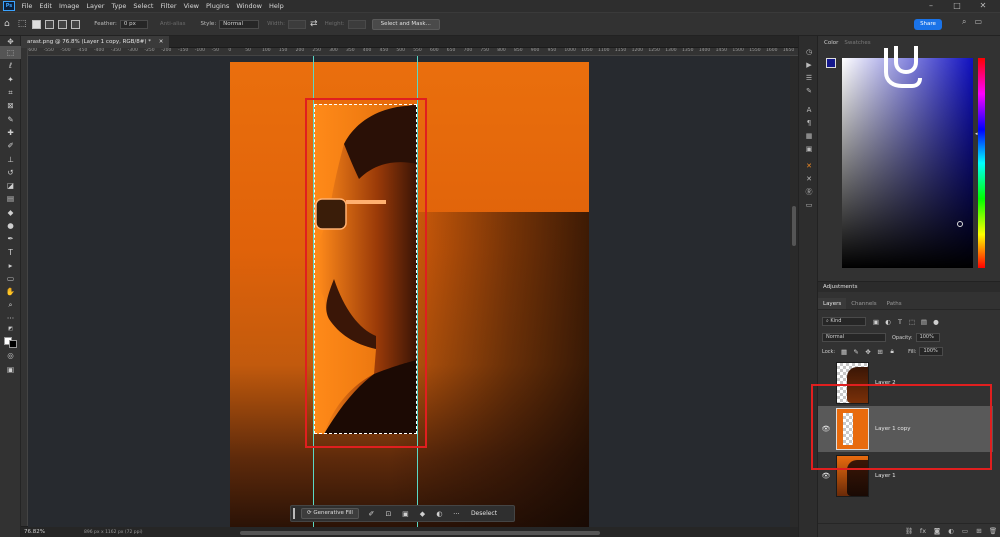 This screenshot has width=1000, height=537. Describe the element at coordinates (10, 265) in the screenshot. I see `path-selection-icon: ▸` at that location.